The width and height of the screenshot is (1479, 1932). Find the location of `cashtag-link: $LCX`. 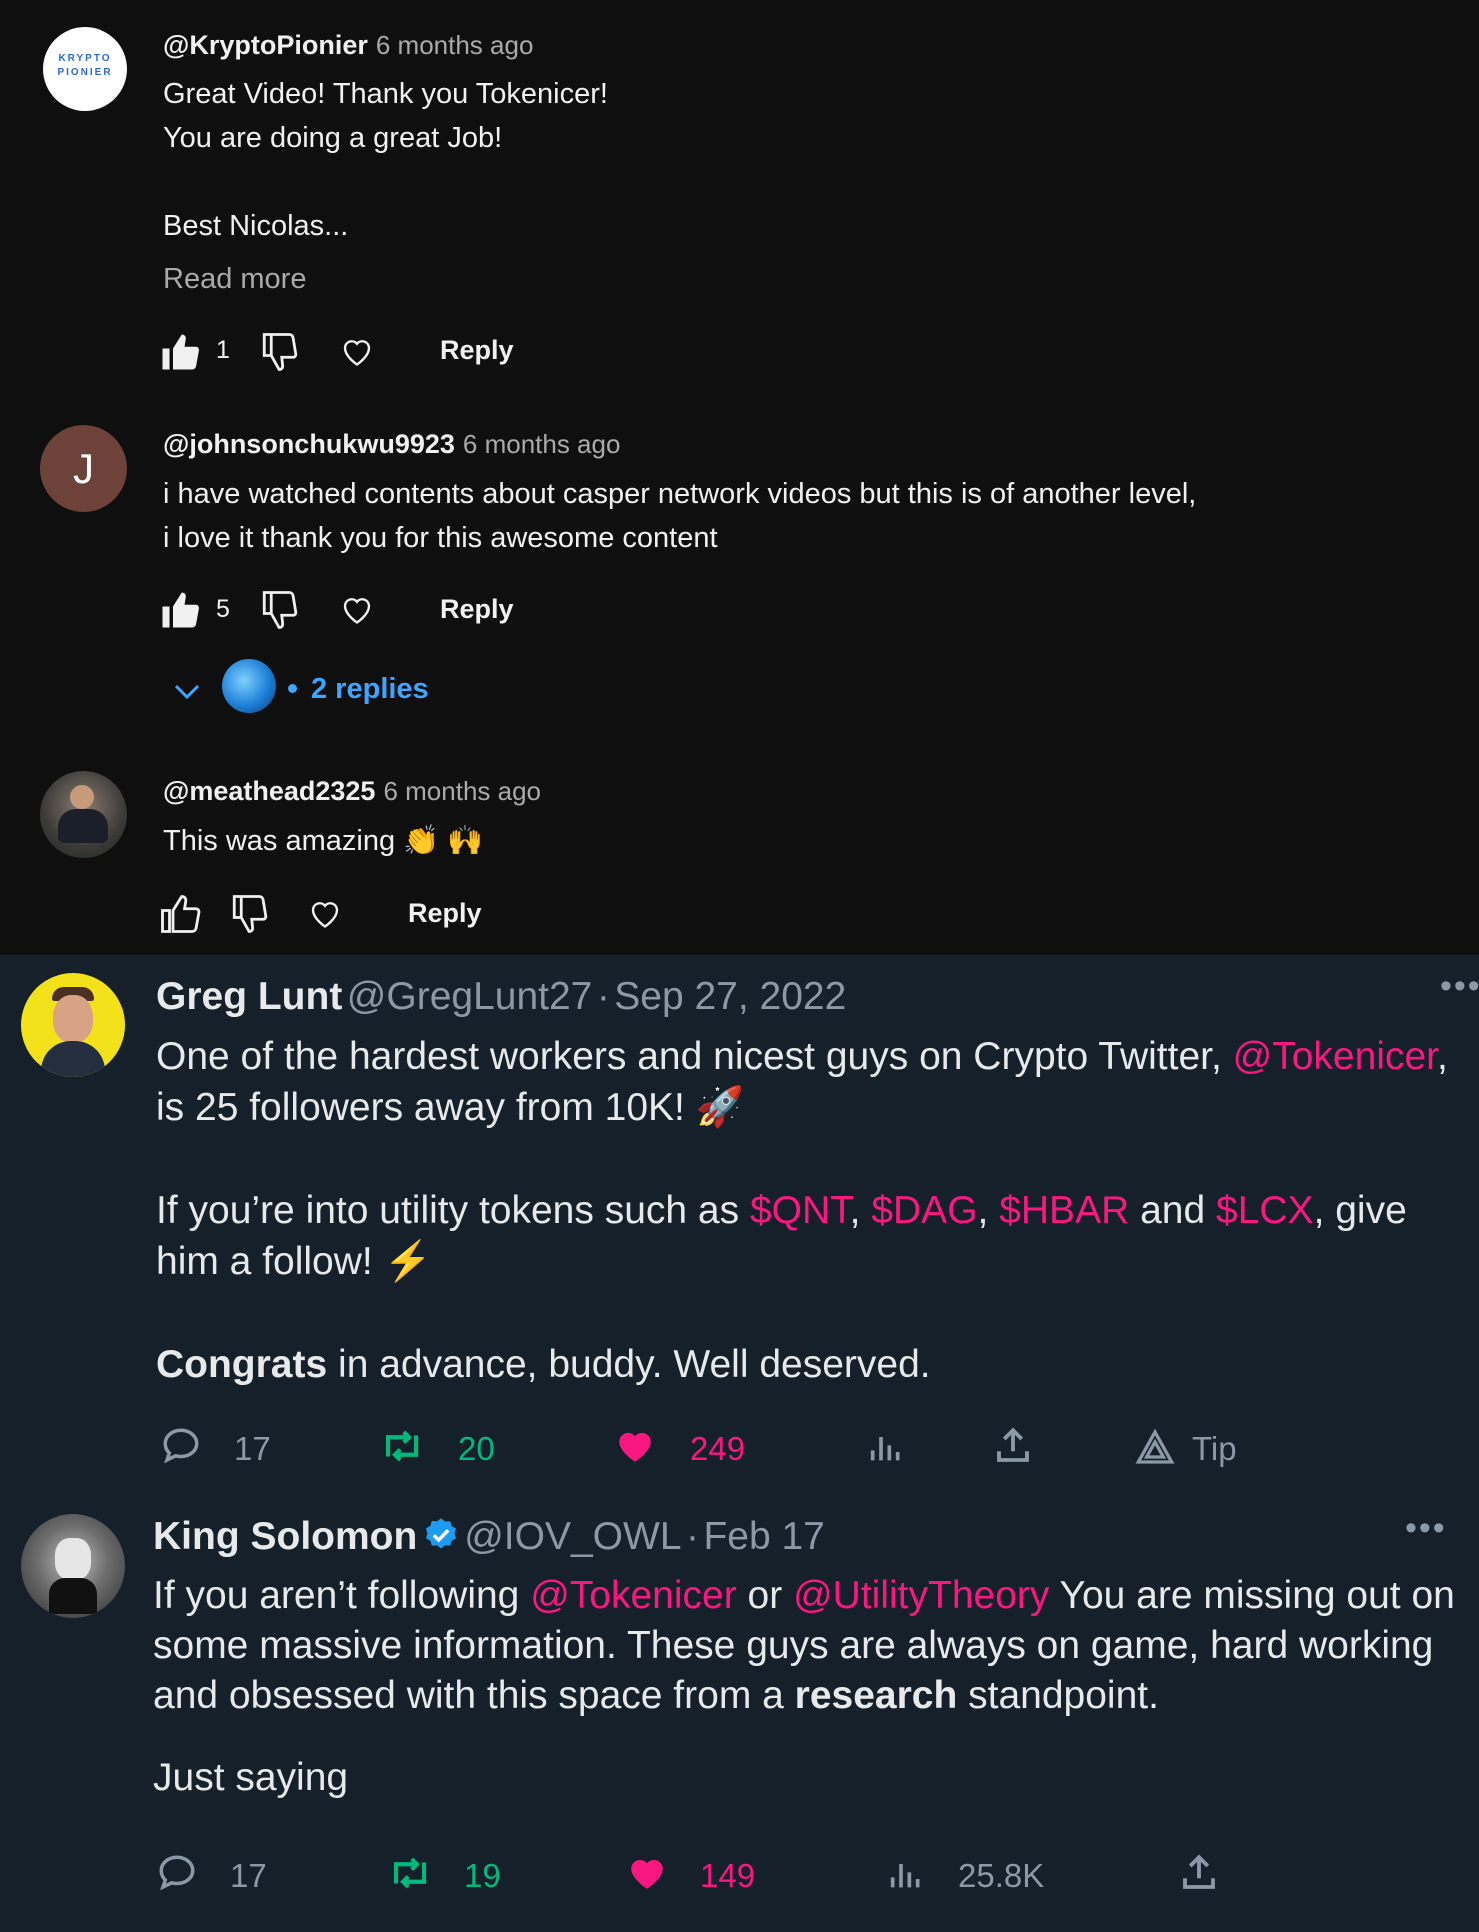

cashtag-link: $LCX is located at coordinates (1265, 1210).